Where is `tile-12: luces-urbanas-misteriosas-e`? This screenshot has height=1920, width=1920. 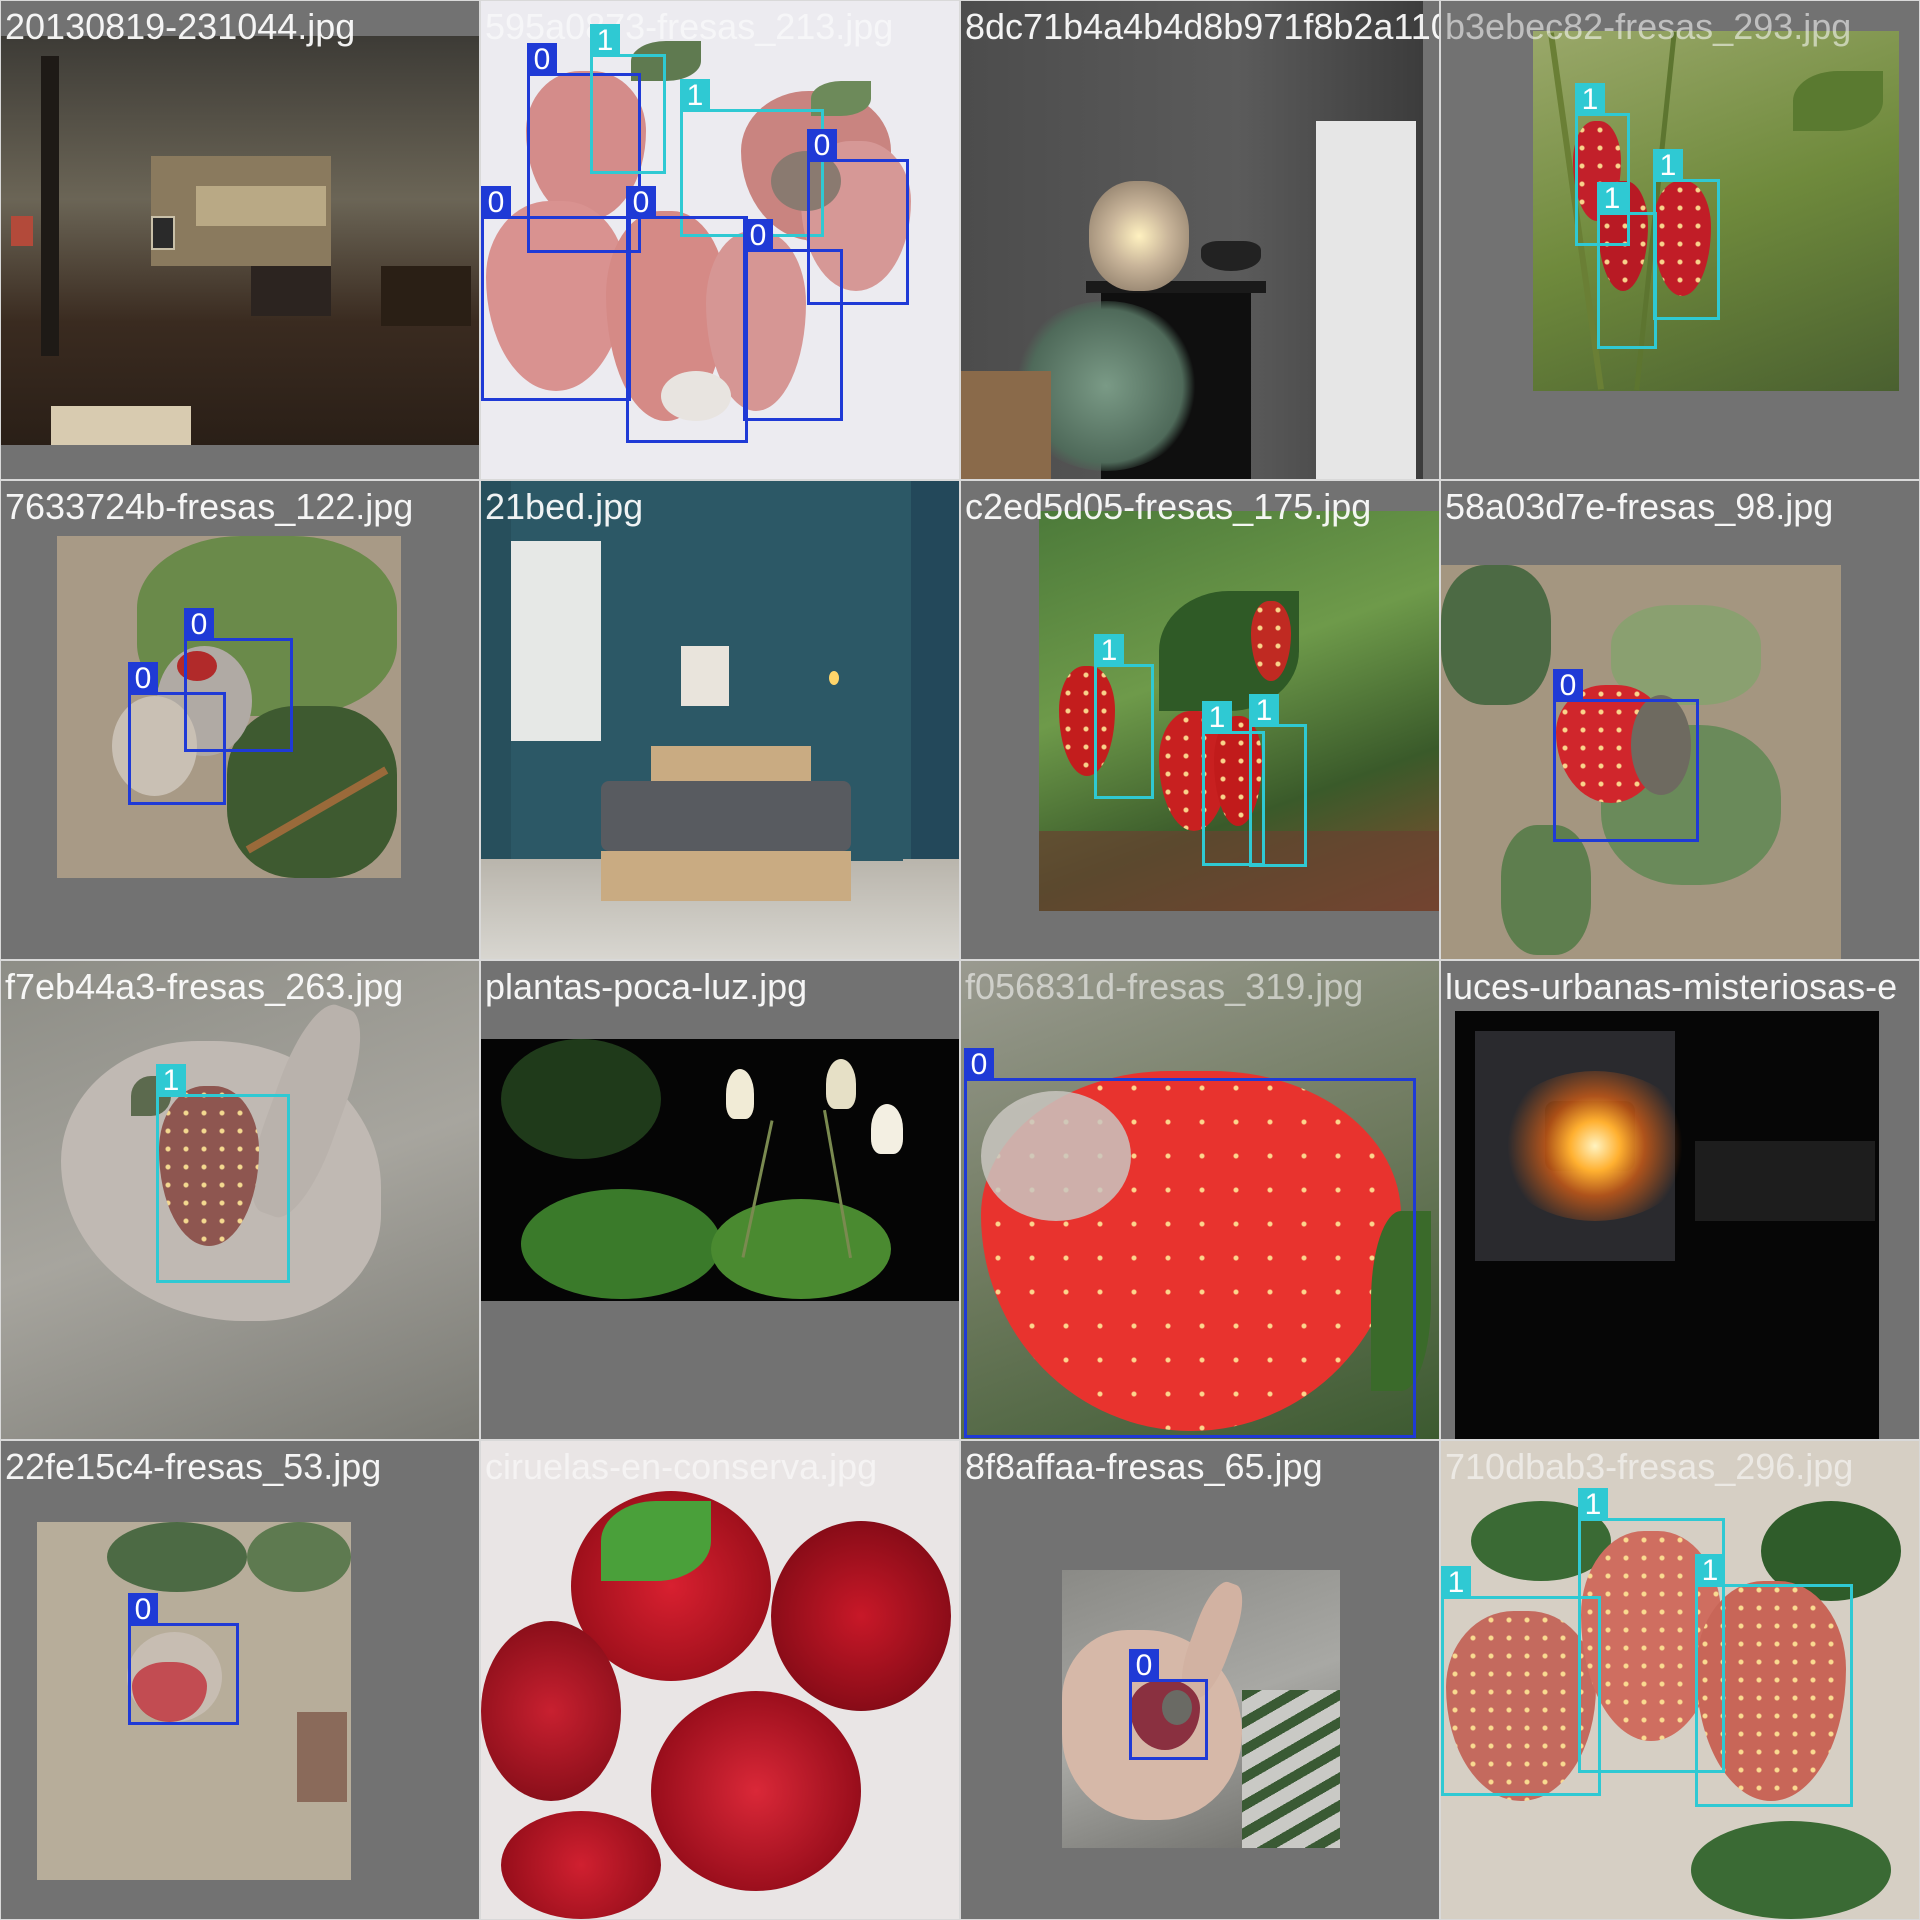 tile-12: luces-urbanas-misteriosas-e is located at coordinates (1680, 1200).